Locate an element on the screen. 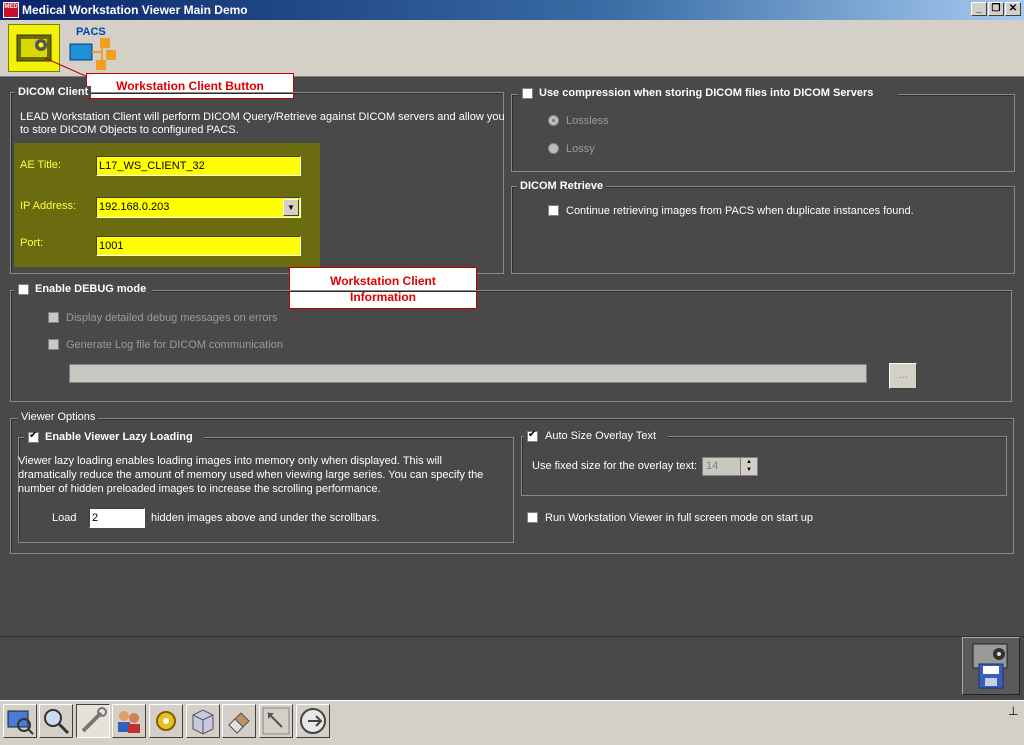  storage-button is located at coordinates (203, 721).